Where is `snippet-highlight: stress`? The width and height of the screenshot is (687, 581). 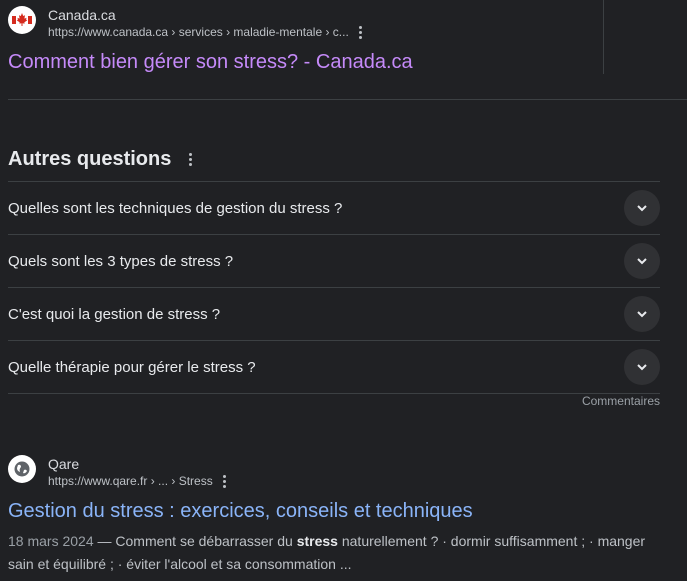
snippet-highlight: stress is located at coordinates (317, 541).